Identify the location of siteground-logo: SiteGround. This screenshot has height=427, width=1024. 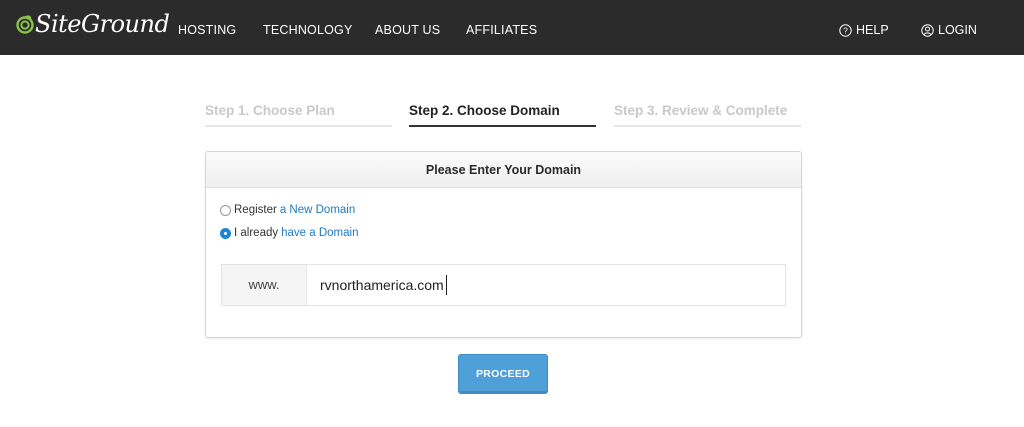
(93, 24).